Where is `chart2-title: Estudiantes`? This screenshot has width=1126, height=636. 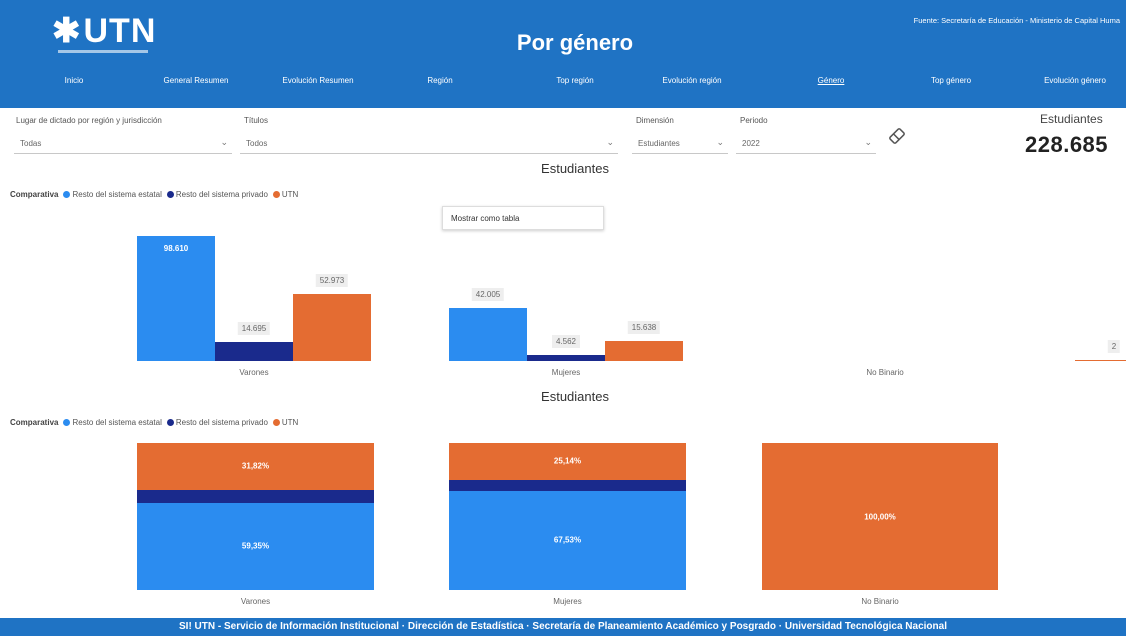 chart2-title: Estudiantes is located at coordinates (575, 396).